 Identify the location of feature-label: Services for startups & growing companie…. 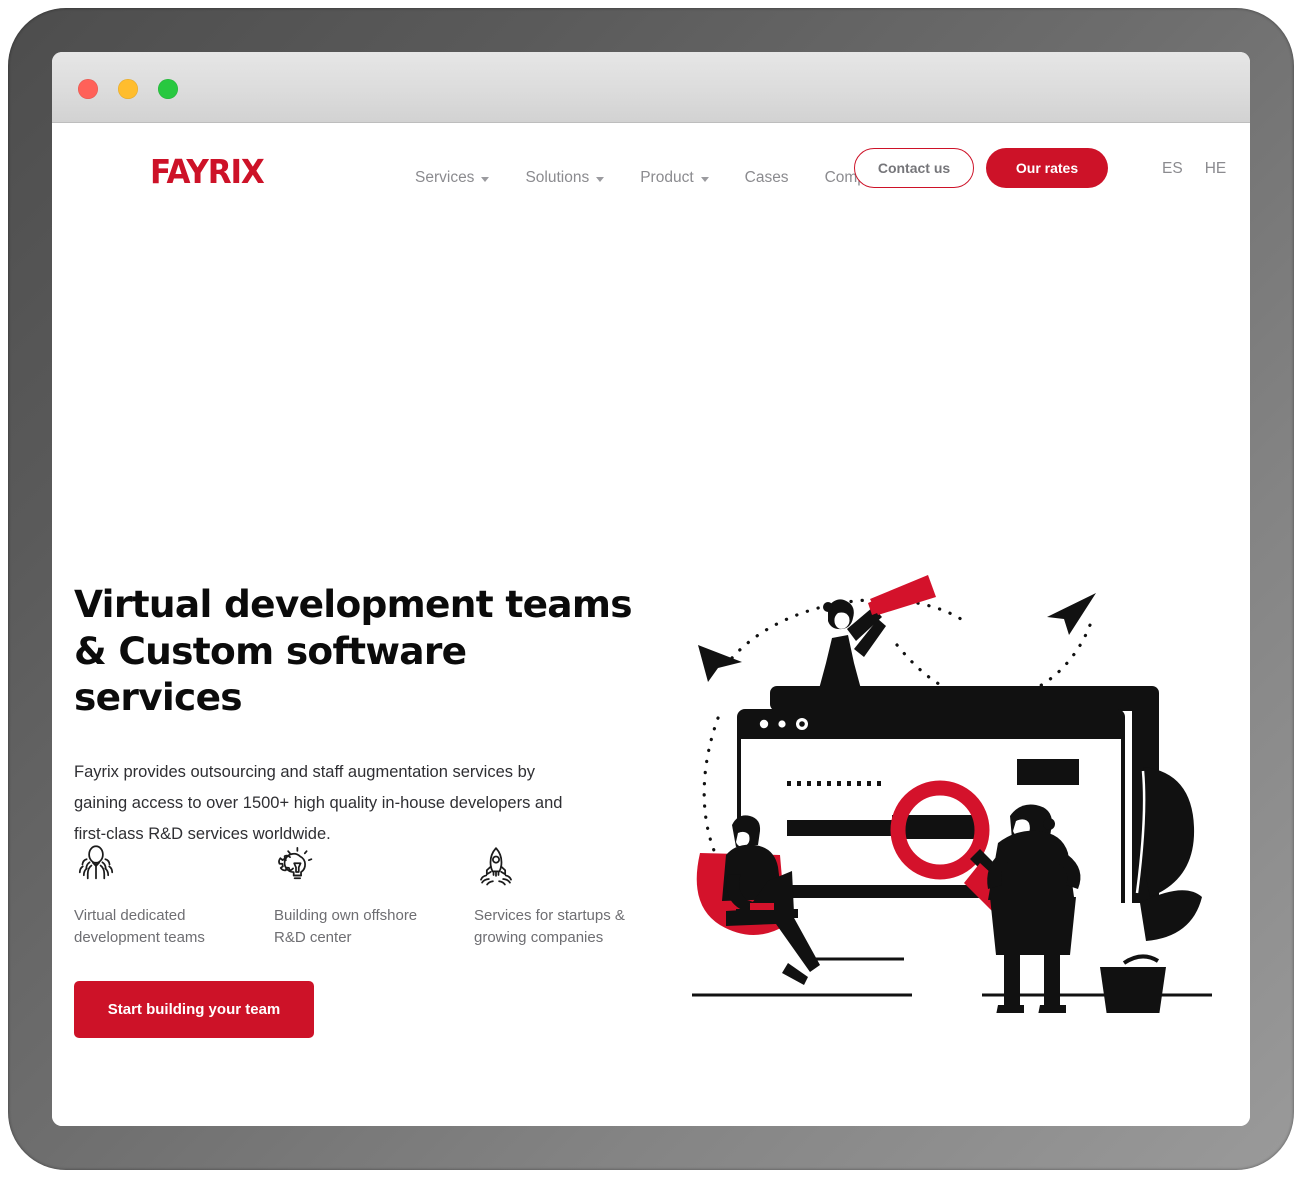
(549, 927).